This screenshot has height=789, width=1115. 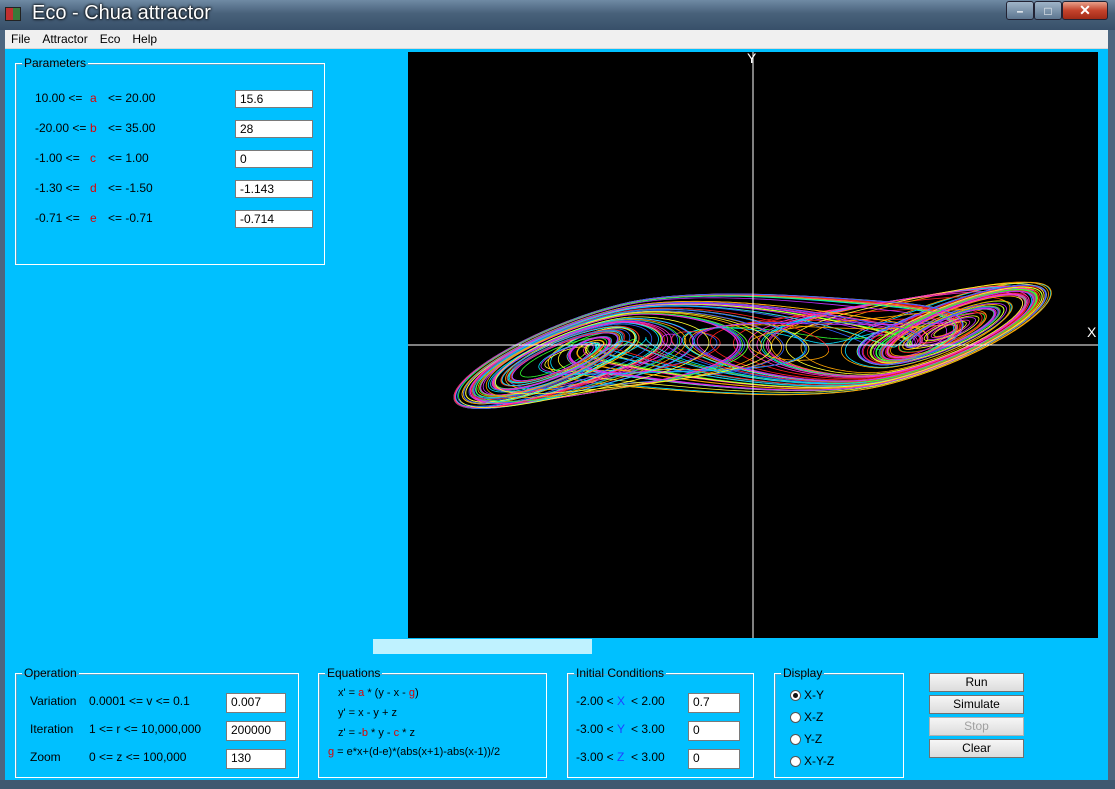 I want to click on param-value-input: 0, so click(x=274, y=159).